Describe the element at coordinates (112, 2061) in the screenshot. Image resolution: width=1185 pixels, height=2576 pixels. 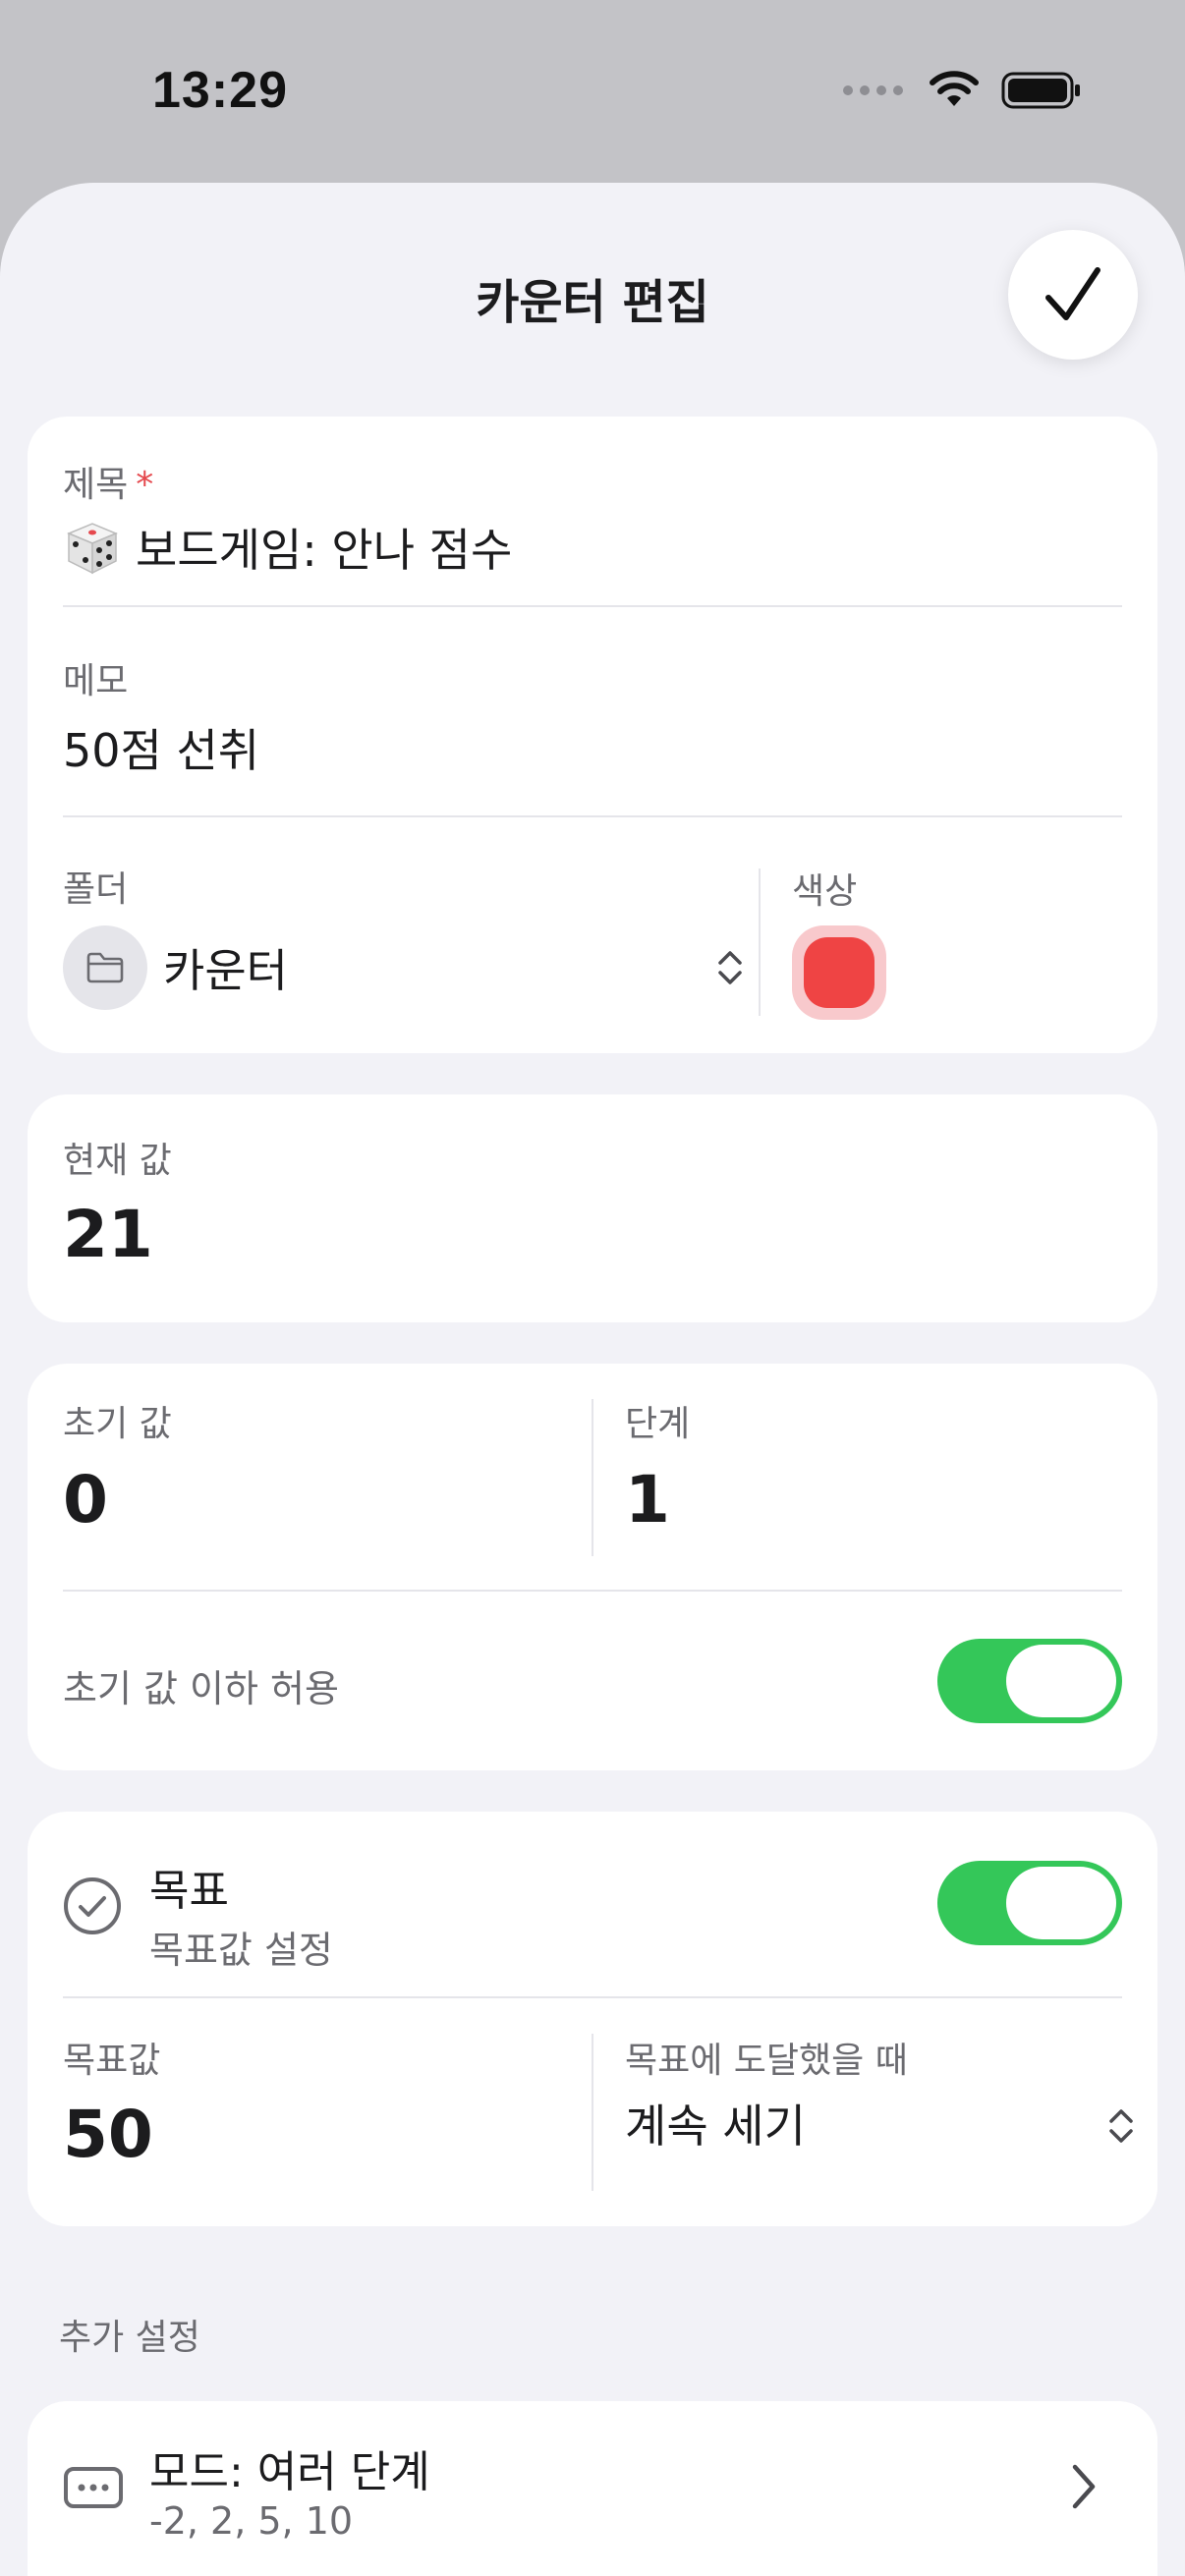
I see `goal-value-label: 목표값` at that location.